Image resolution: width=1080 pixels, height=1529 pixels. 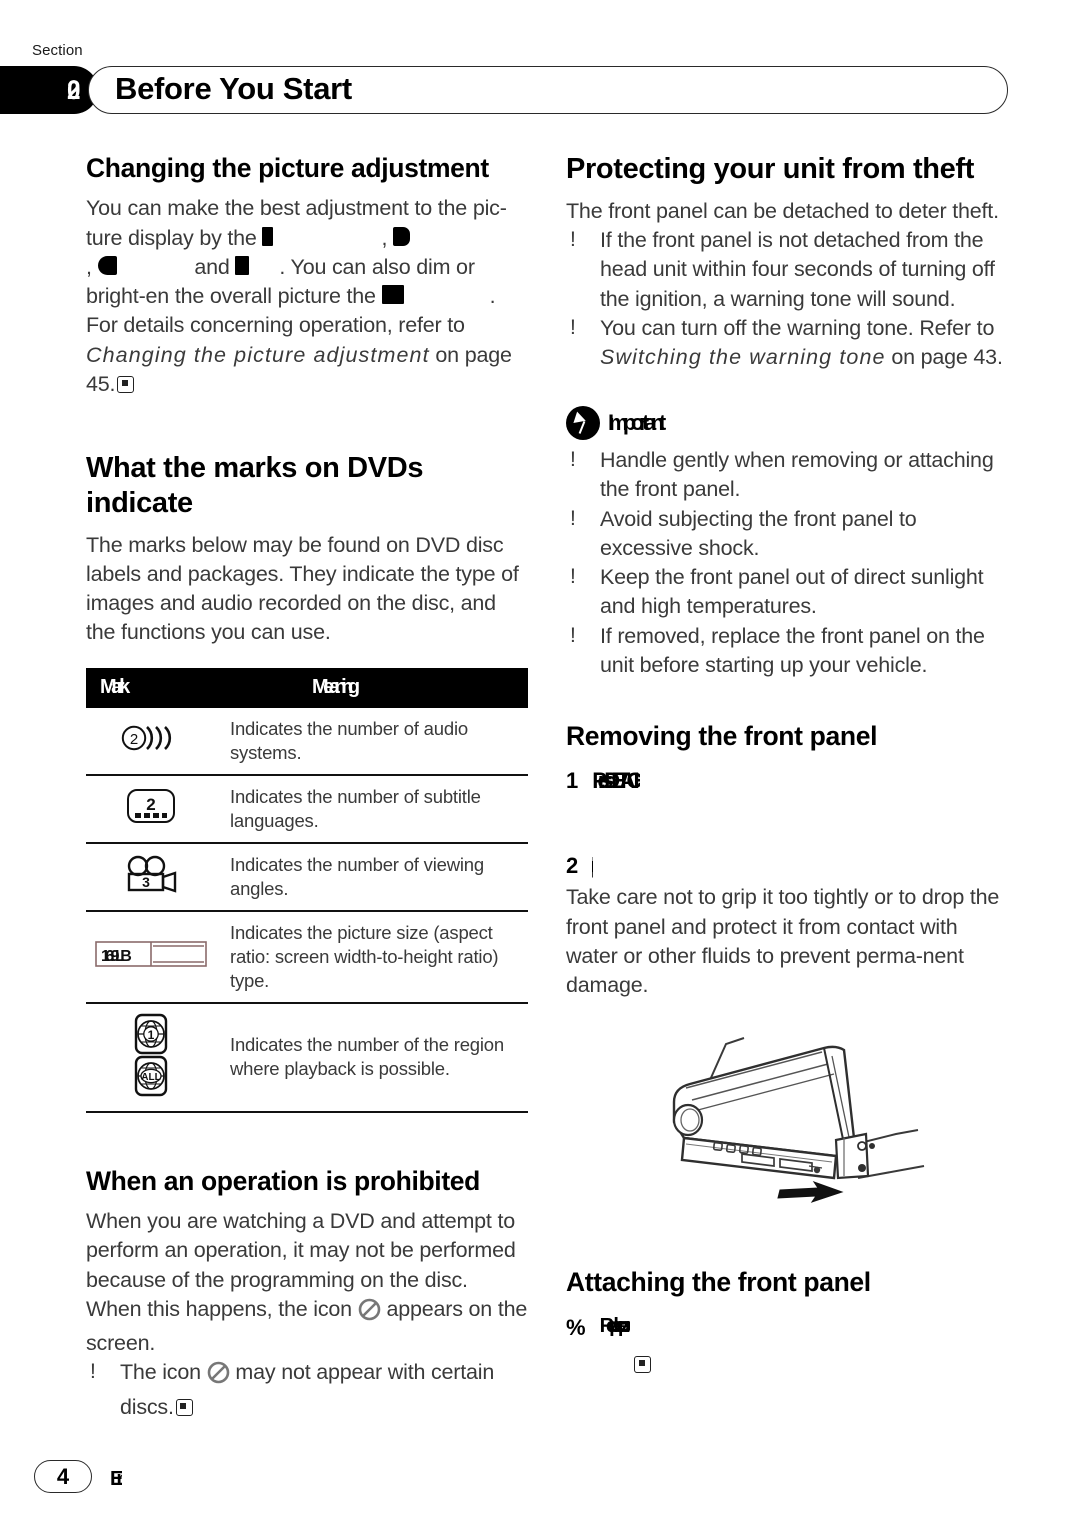 I want to click on pa-text-3: ., so click(x=492, y=296).